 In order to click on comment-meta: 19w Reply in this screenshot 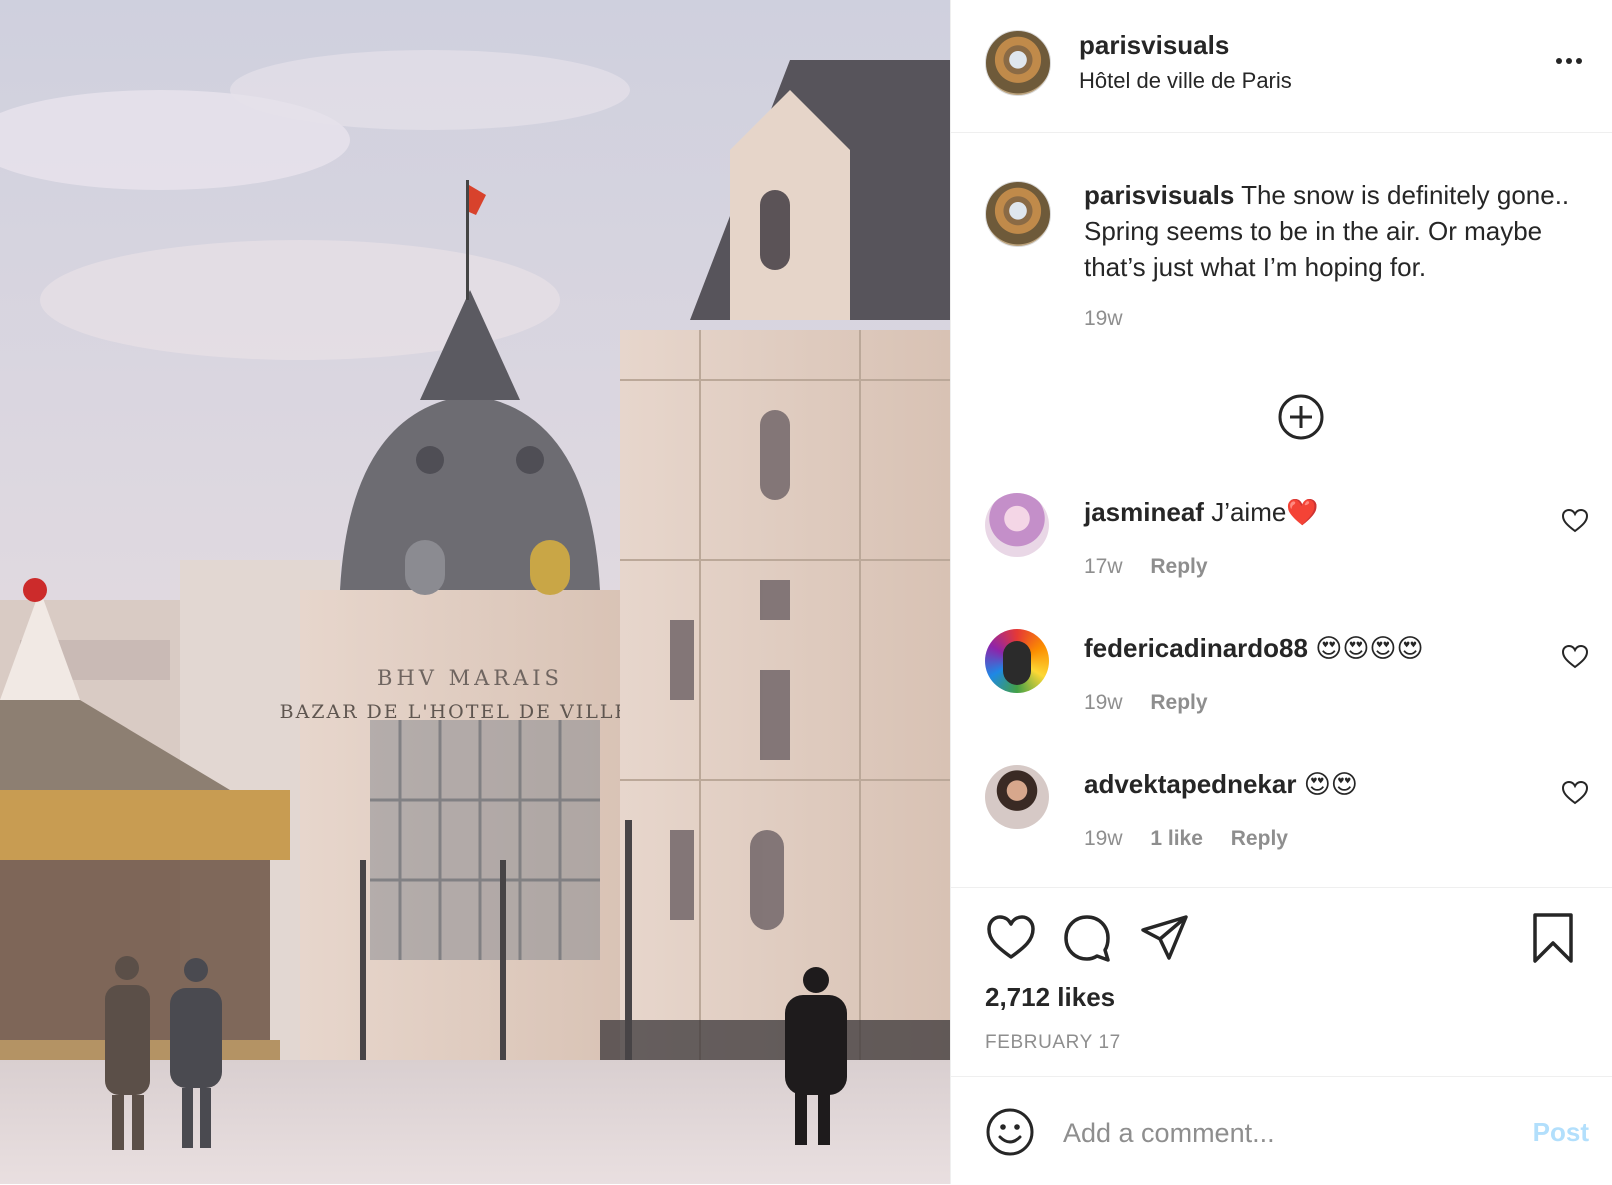, I will do `click(1157, 703)`.